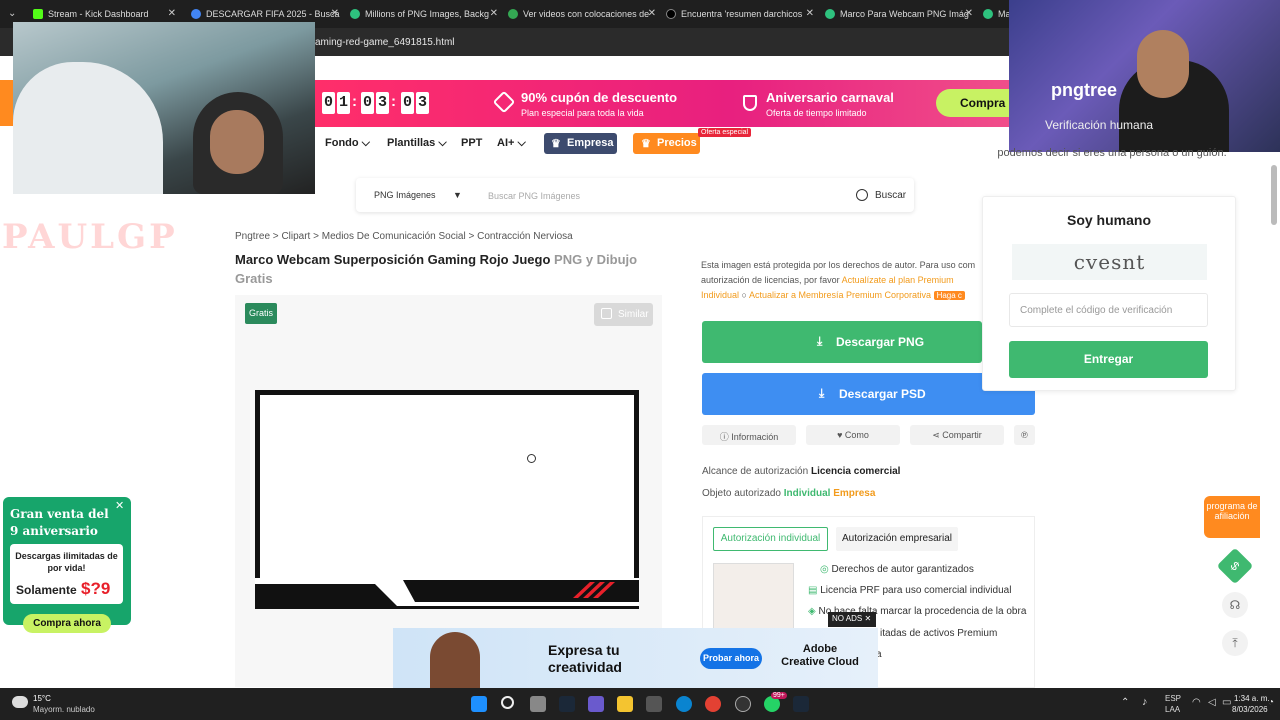 This screenshot has width=1280, height=720. Describe the element at coordinates (713, 704) in the screenshot. I see `chrome-icon` at that location.